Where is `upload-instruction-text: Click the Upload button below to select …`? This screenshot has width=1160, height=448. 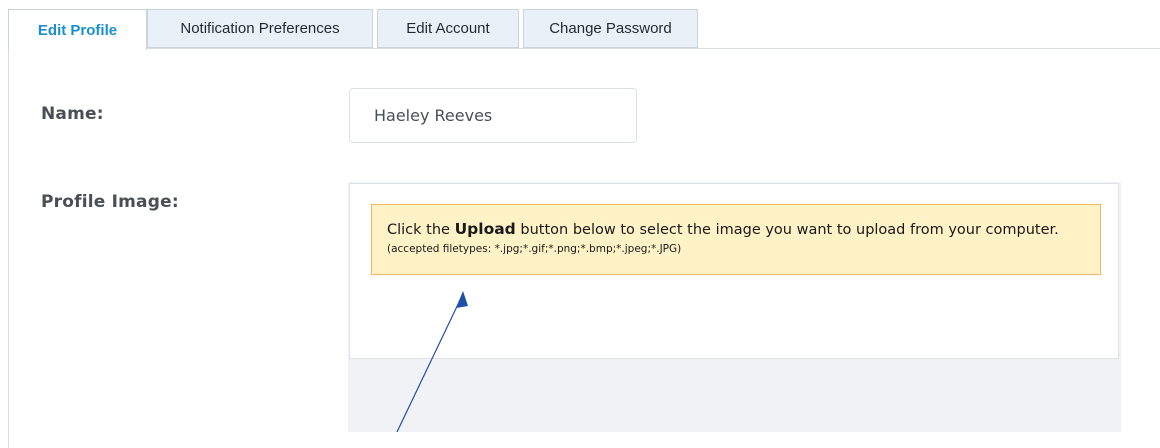
upload-instruction-text: Click the Upload button below to select … is located at coordinates (736, 229).